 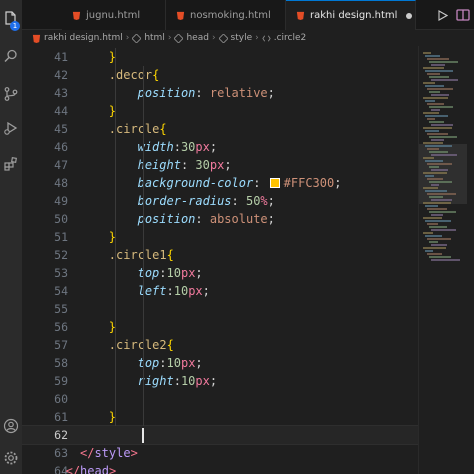 I want to click on code-line: 53 top:10px;, so click(x=220, y=273).